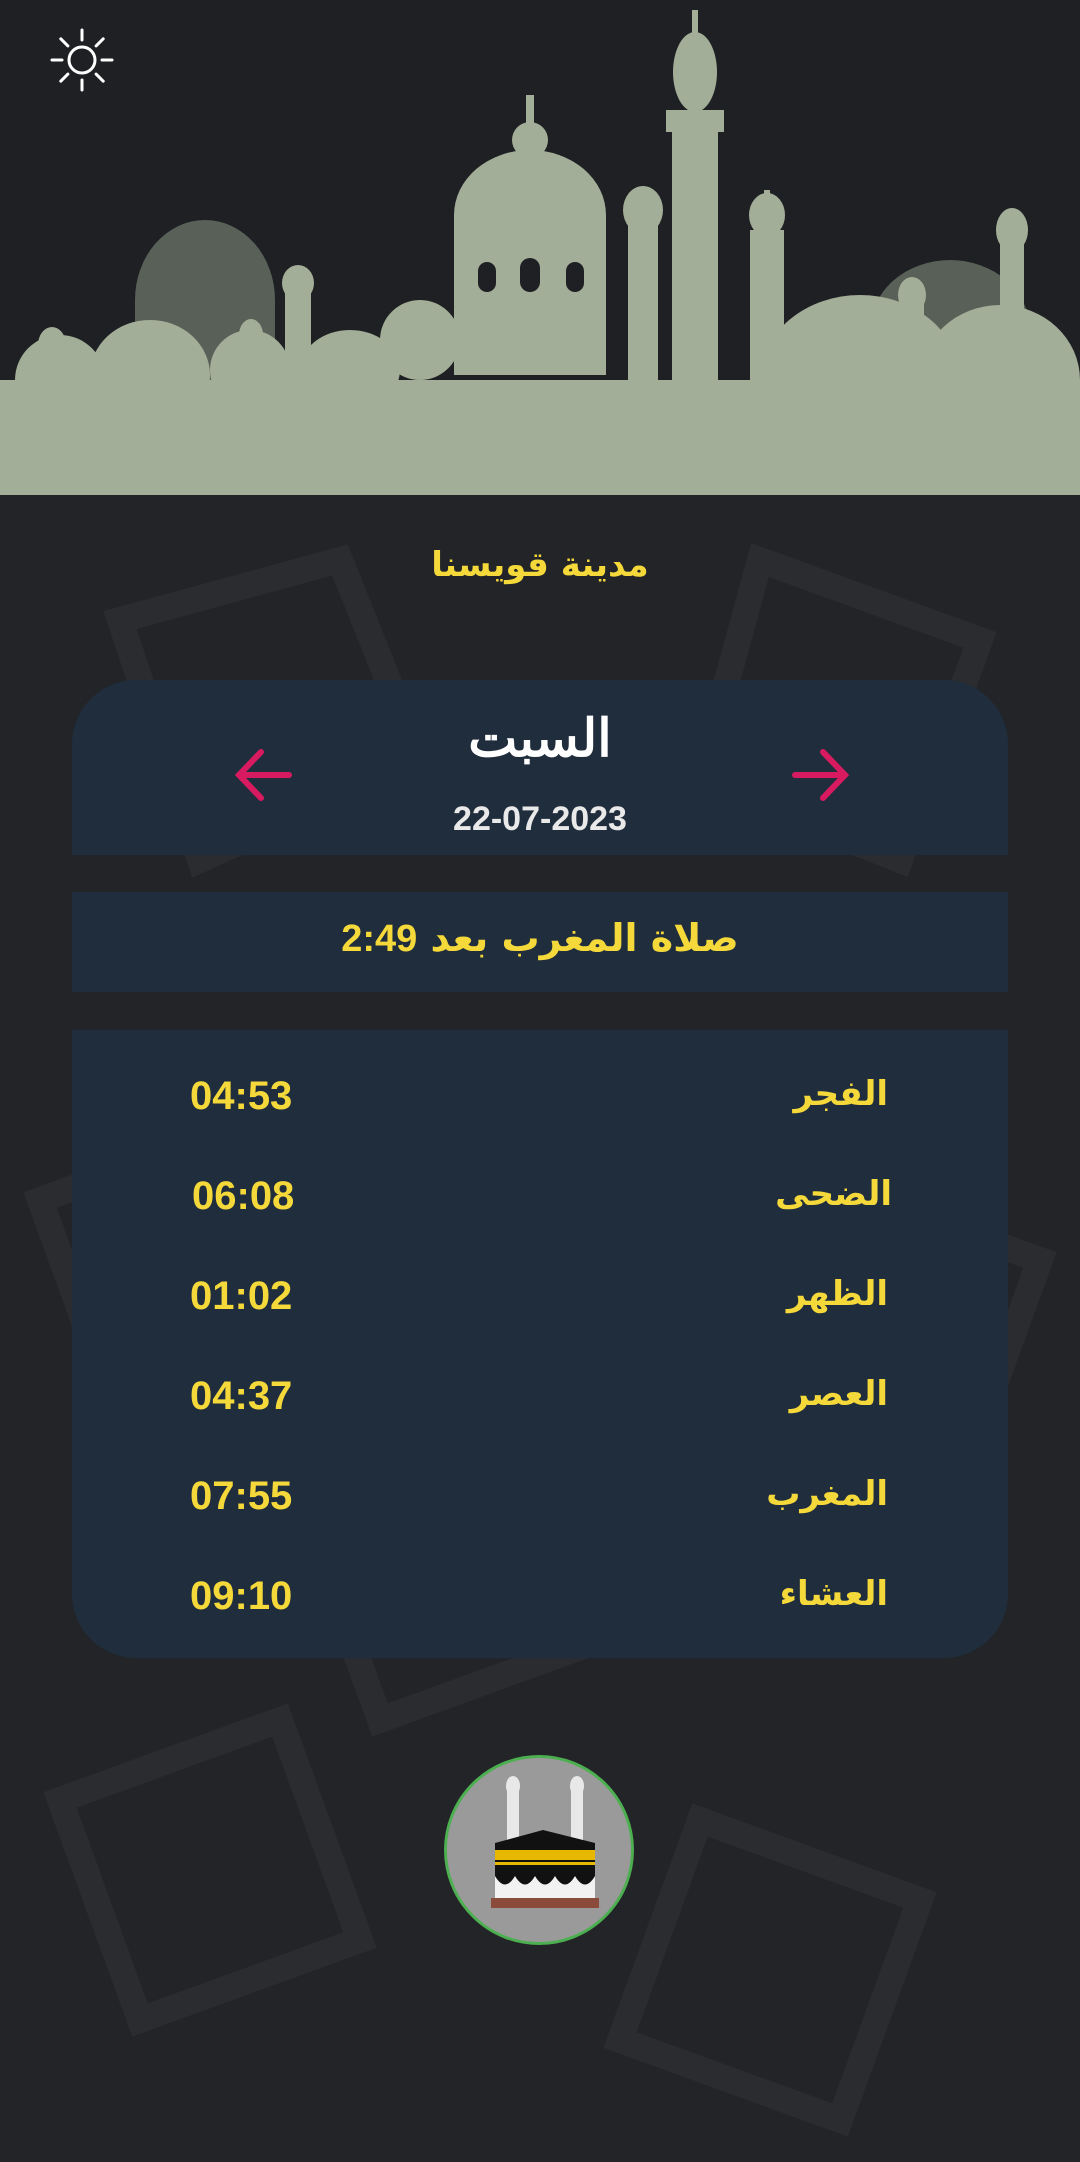 The image size is (1080, 2162). I want to click on day-card: السبت 22-07-2023, so click(540, 767).